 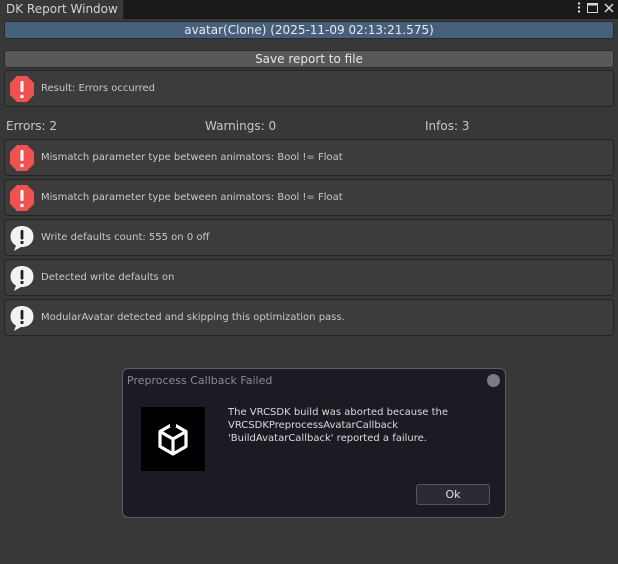 I want to click on dialog-title: Preprocess Callback Failed, so click(x=200, y=380).